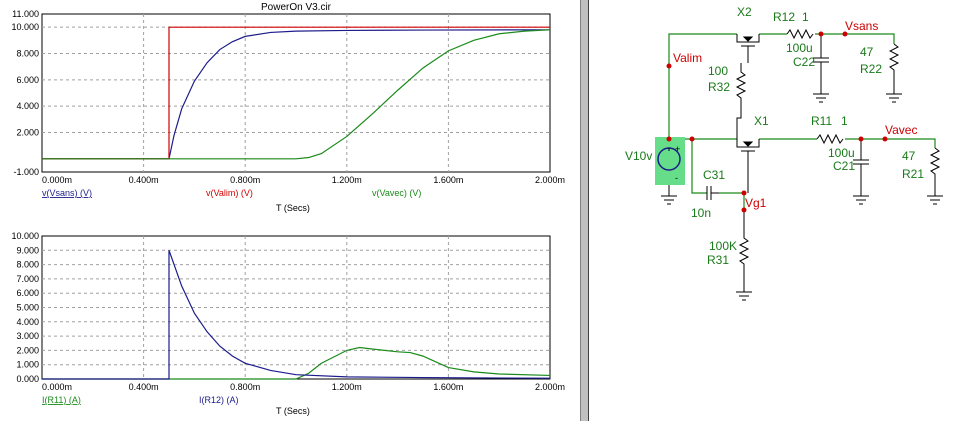  Describe the element at coordinates (861, 26) in the screenshot. I see `vsans-net-label: Vsans` at that location.